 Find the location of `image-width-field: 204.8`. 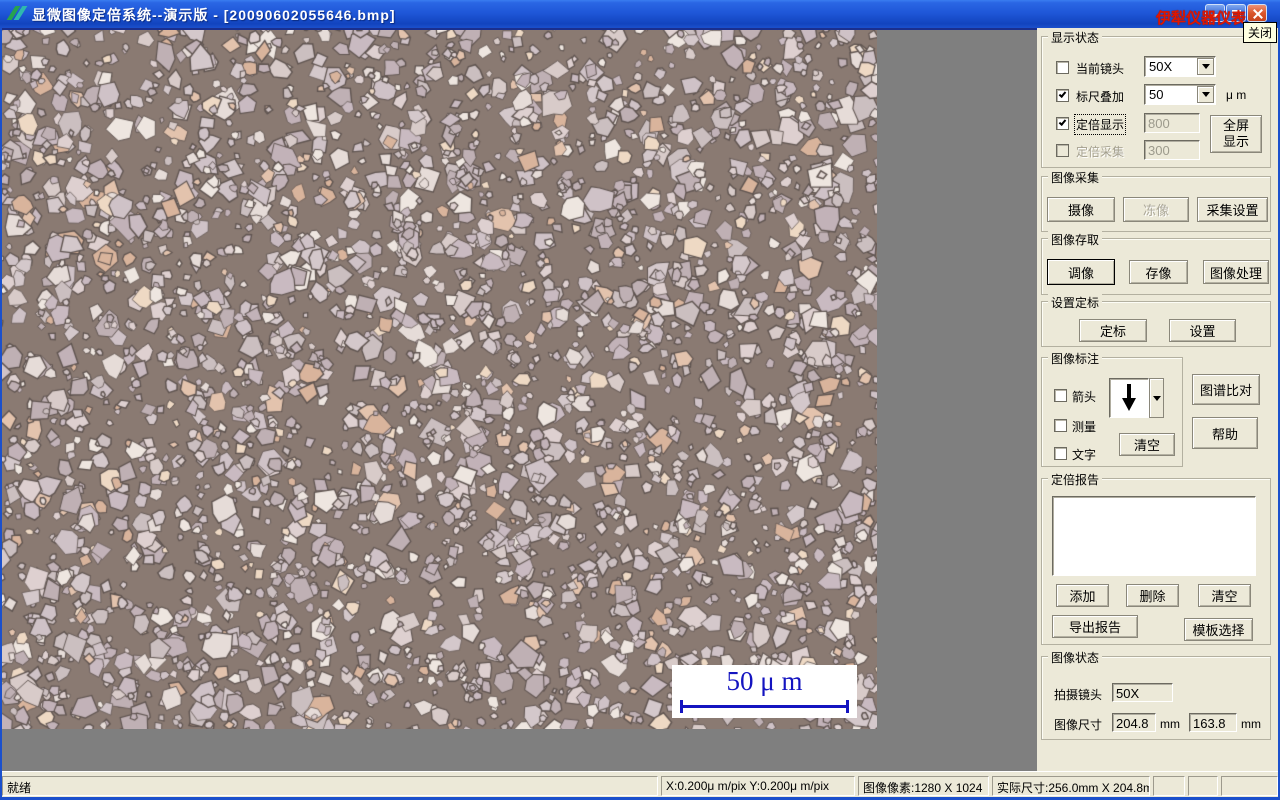

image-width-field: 204.8 is located at coordinates (1134, 722).